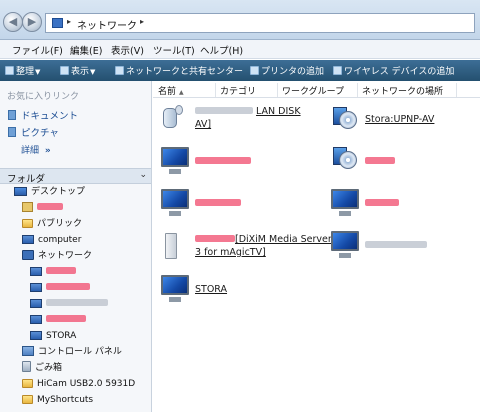  I want to click on forward-button: ▶, so click(32, 22).